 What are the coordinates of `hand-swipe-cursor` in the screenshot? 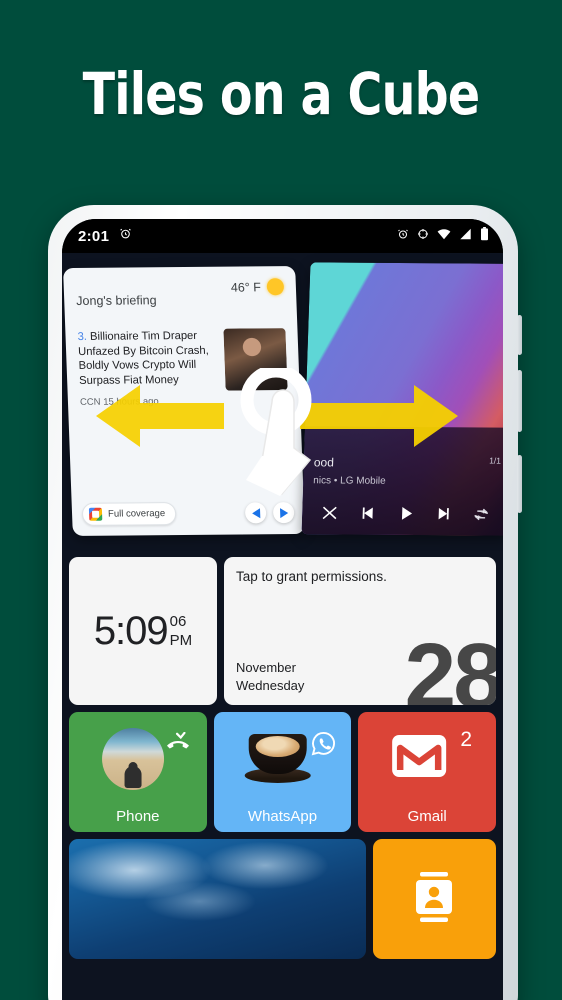 It's located at (280, 434).